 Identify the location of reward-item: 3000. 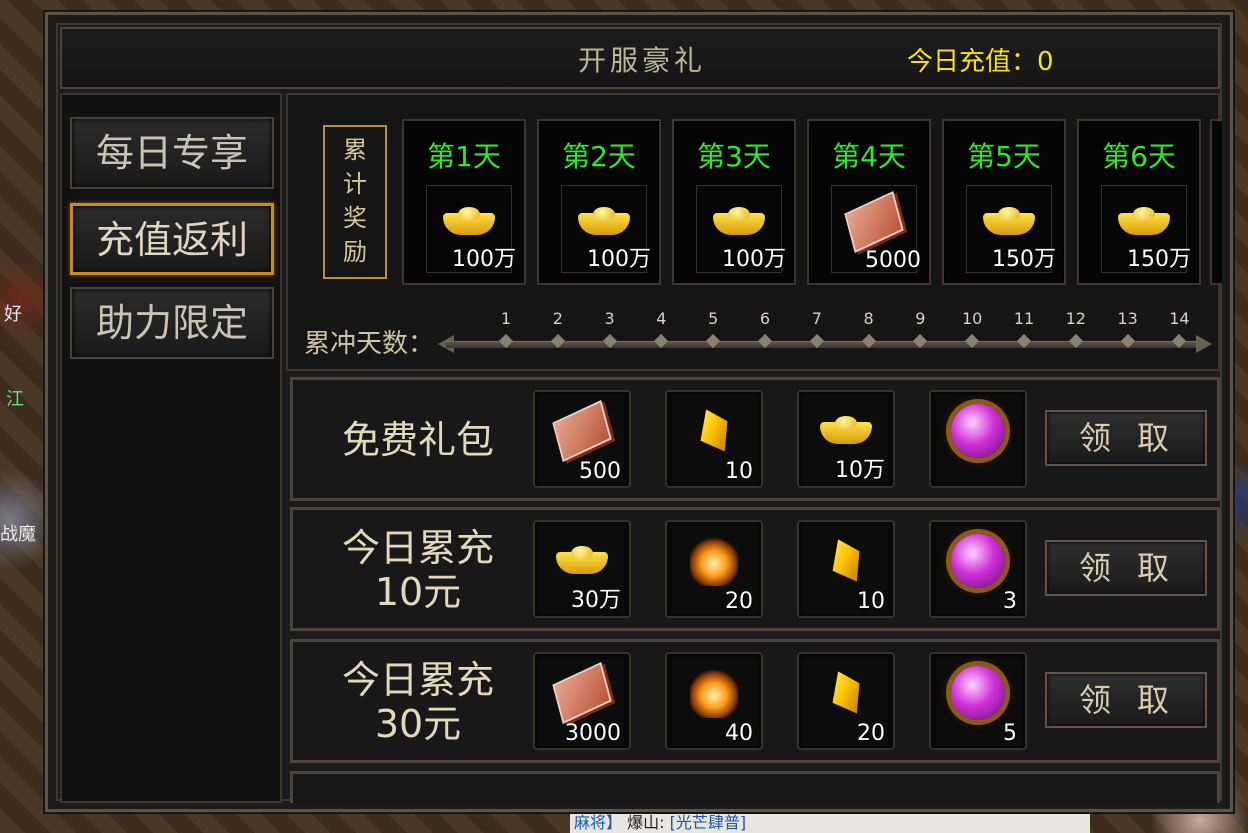
(582, 701).